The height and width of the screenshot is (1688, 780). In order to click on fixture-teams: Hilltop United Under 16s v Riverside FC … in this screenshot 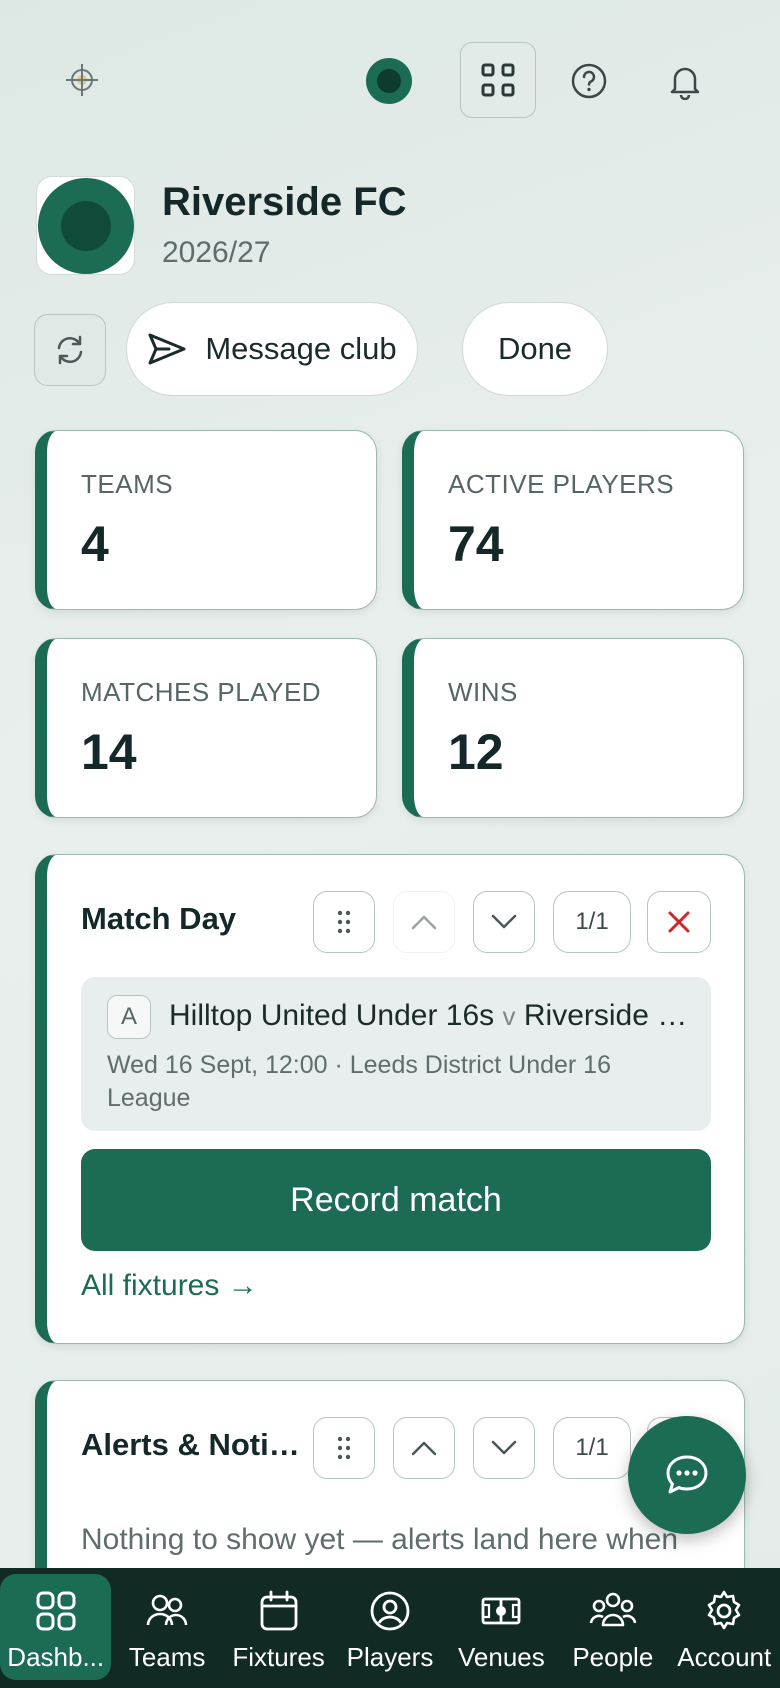, I will do `click(429, 1016)`.